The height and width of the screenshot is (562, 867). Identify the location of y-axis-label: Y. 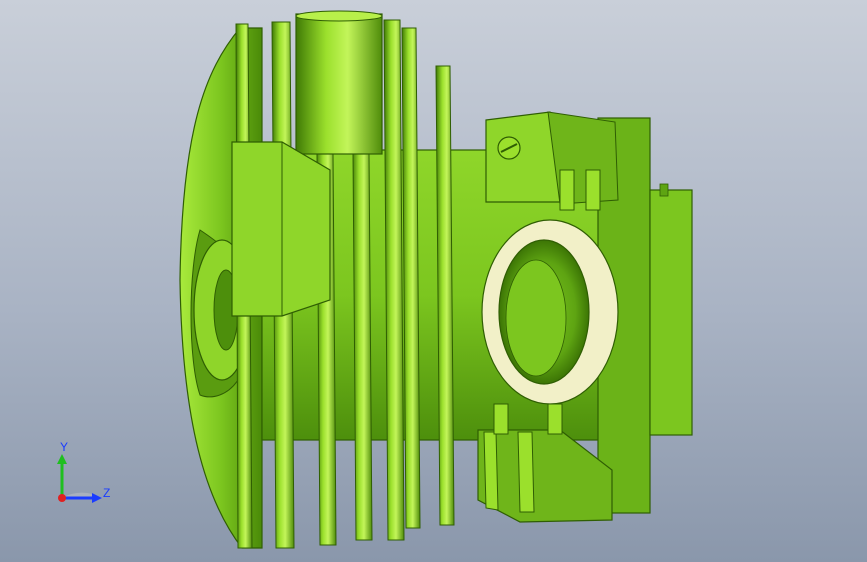
(64, 447).